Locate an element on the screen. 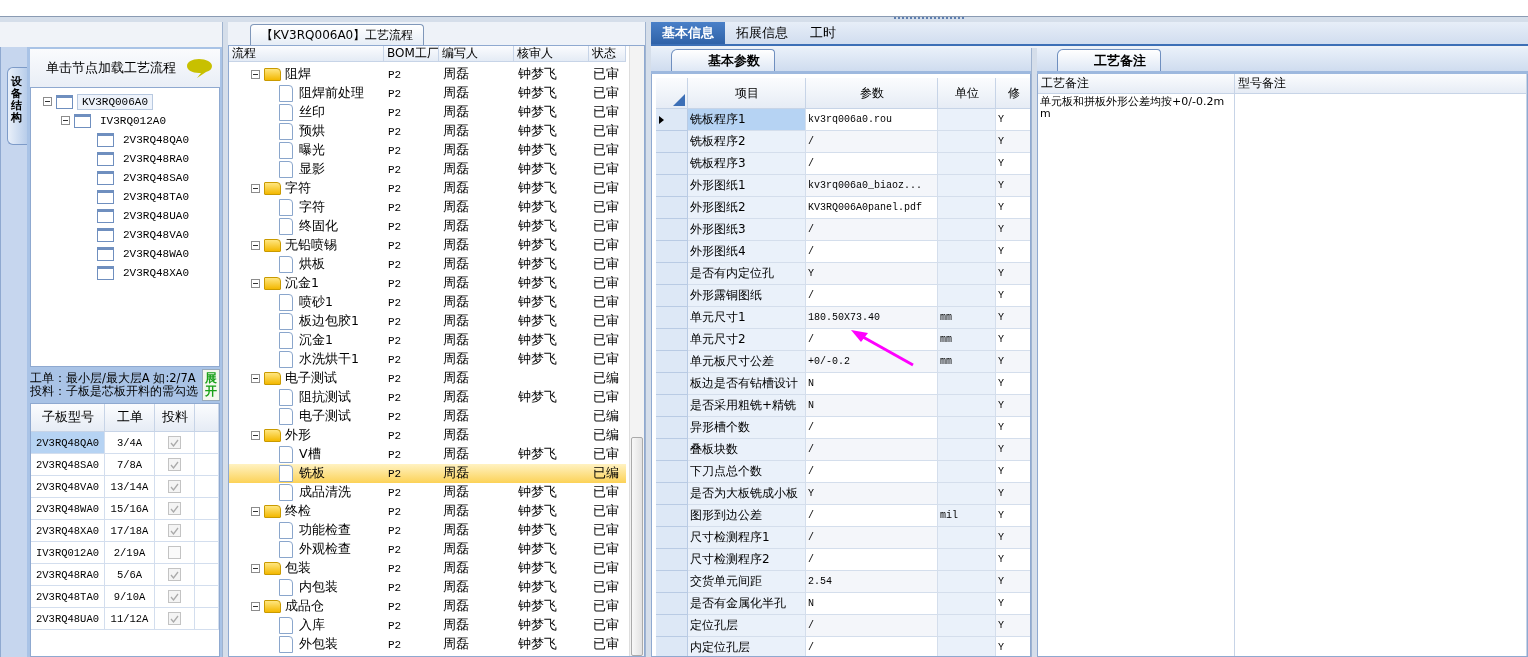  tree-item: 终固化 is located at coordinates (306, 226).